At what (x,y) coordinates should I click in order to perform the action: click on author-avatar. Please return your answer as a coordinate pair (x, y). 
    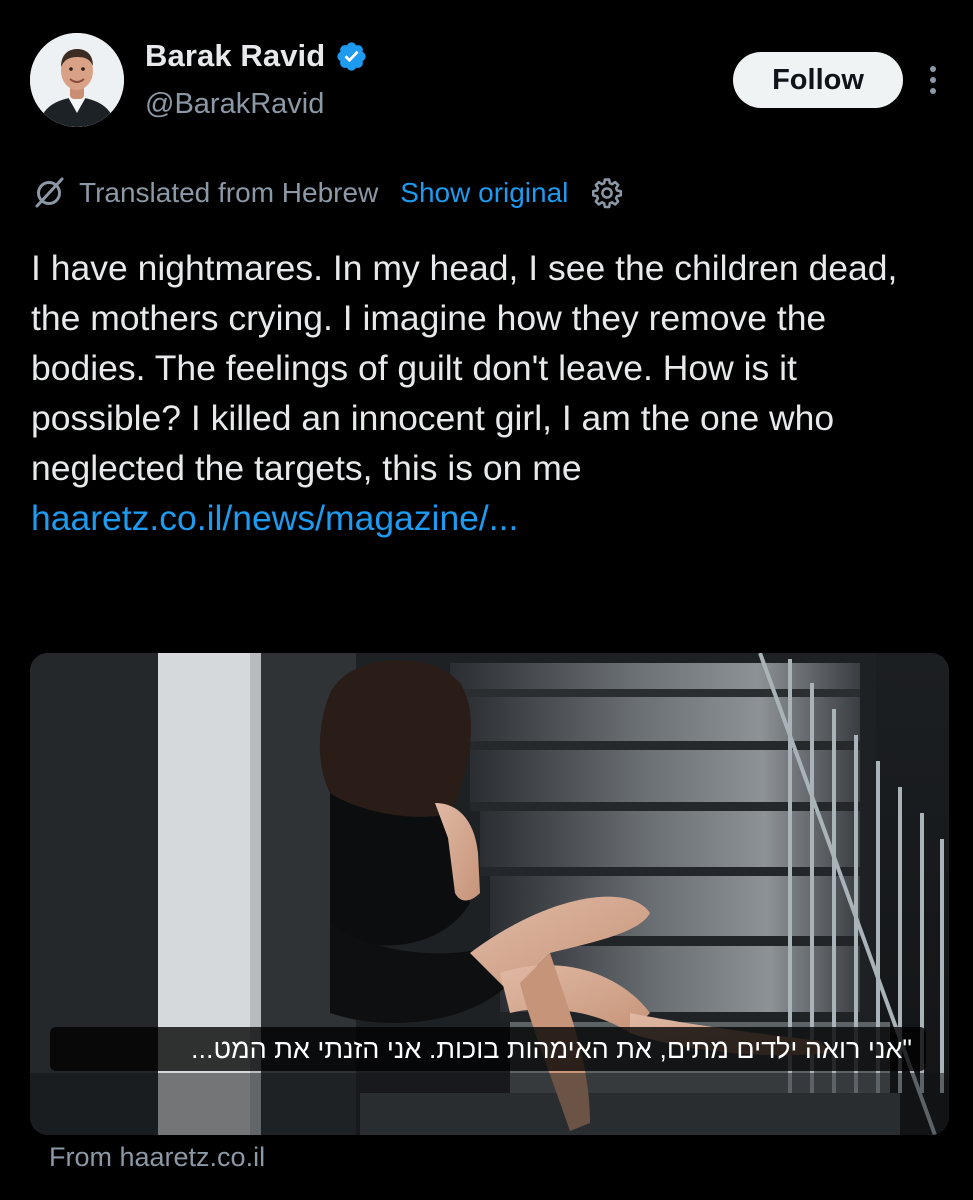
    Looking at the image, I should click on (77, 80).